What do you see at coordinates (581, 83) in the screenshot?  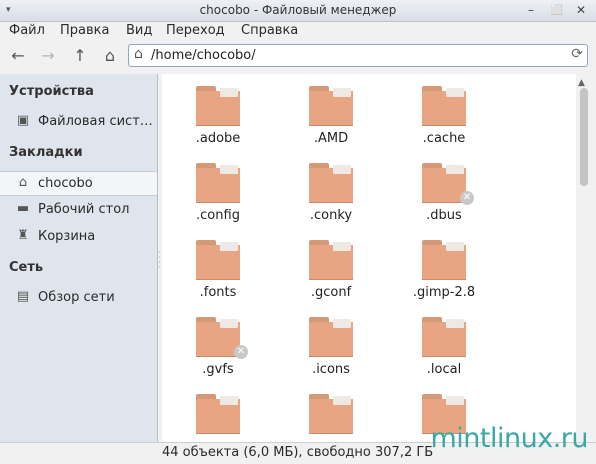 I see `scroll-up-icon: ▲` at bounding box center [581, 83].